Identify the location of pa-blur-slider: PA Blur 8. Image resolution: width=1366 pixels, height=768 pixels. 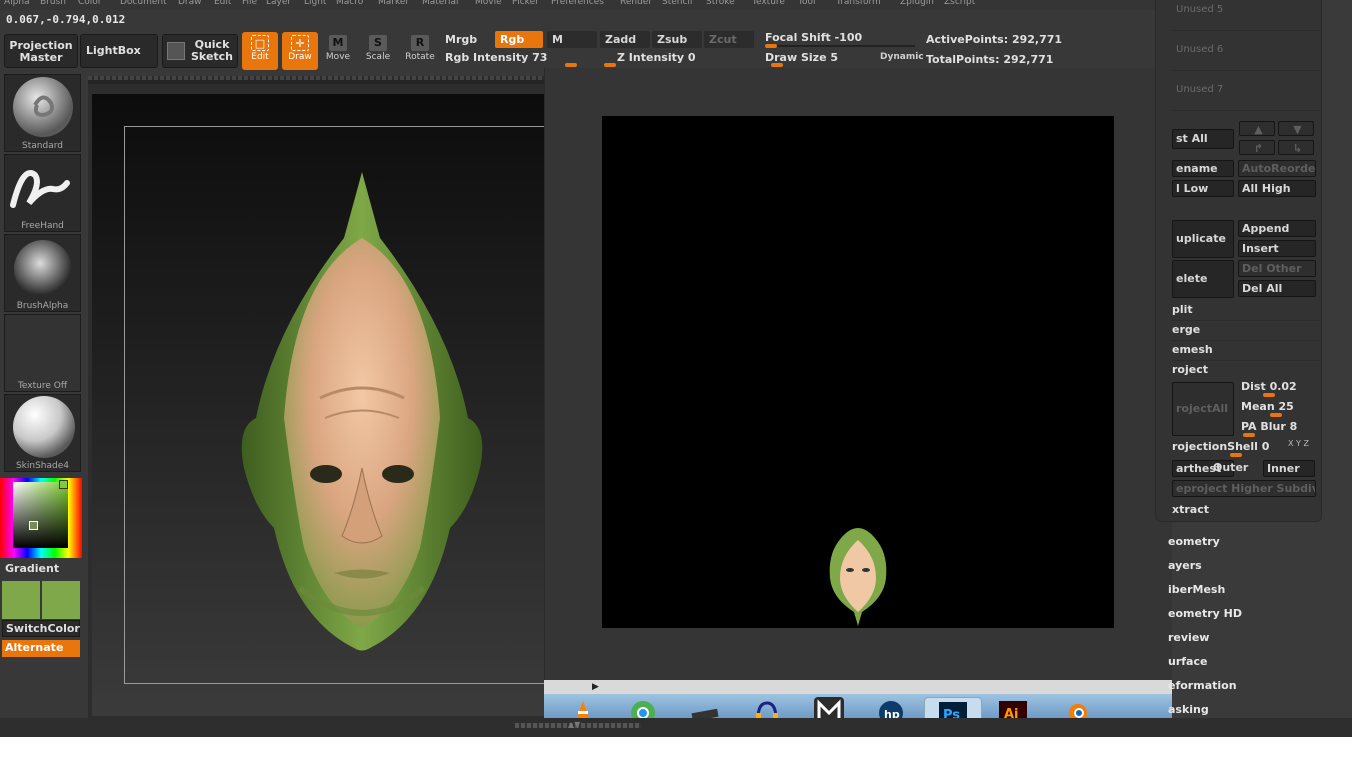
(1269, 426).